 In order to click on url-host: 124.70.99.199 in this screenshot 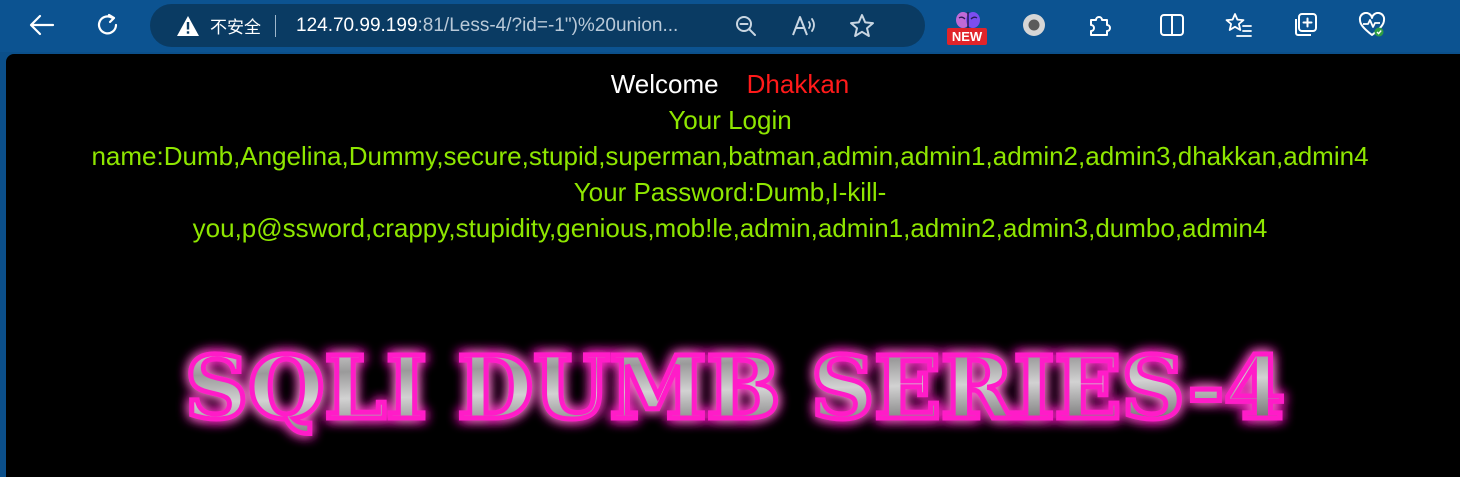, I will do `click(357, 25)`.